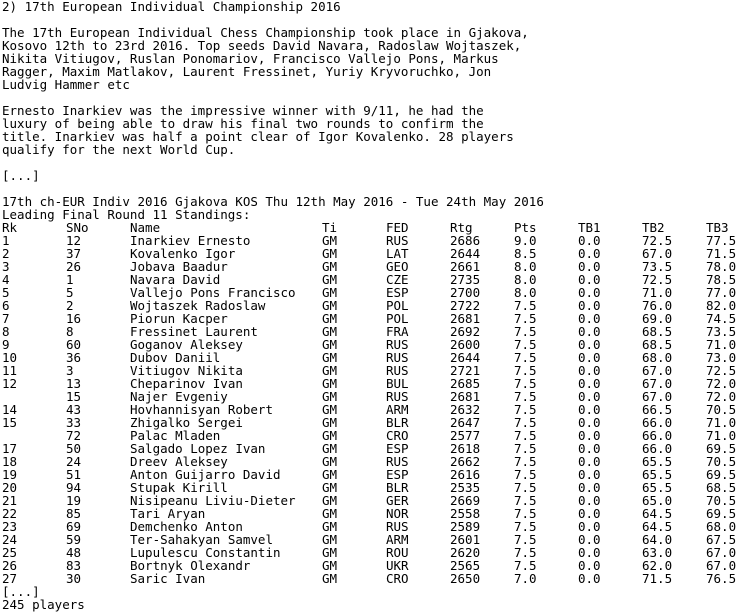  I want to click on table-row: 2 37 Kovalenko Igor GM LAT 2644 8.5 0.0 67.0 71.5, so click(372, 253).